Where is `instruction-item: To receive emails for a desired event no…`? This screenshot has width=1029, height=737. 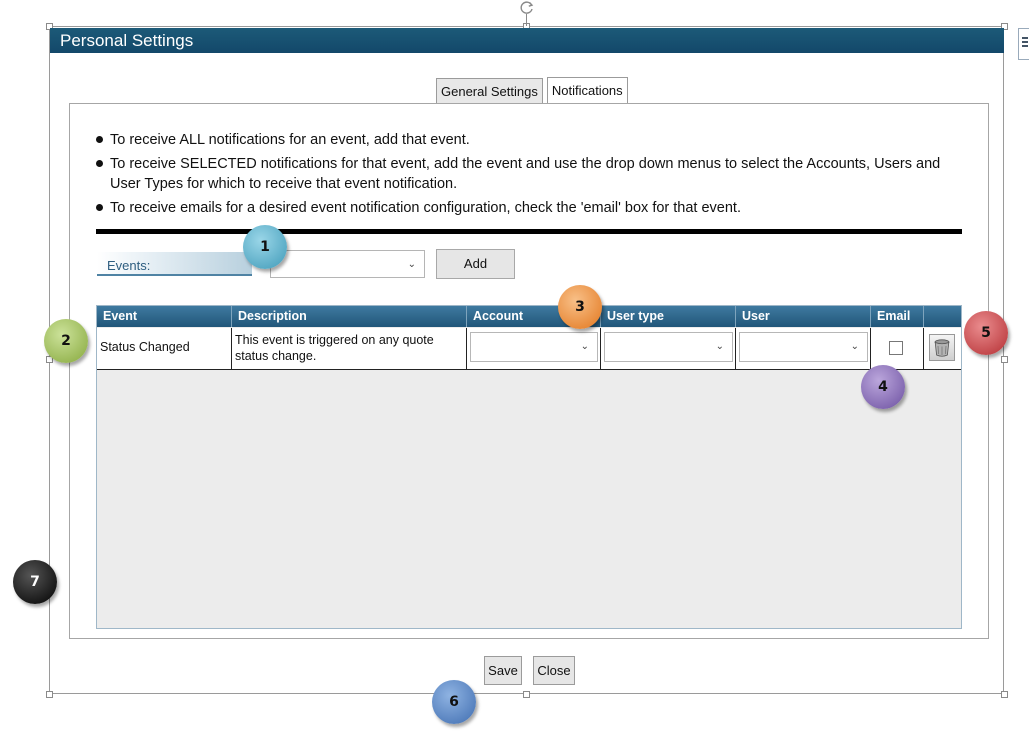
instruction-item: To receive emails for a desired event no… is located at coordinates (526, 208).